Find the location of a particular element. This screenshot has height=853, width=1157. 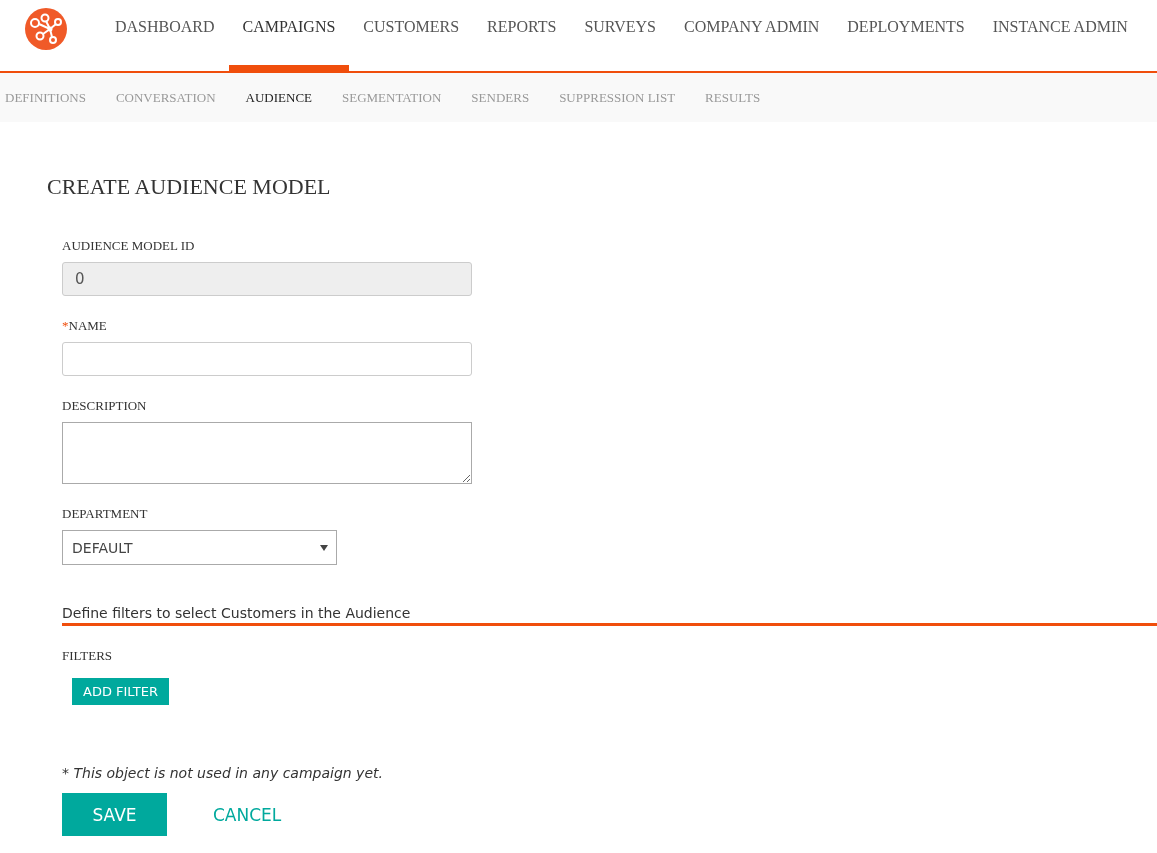

sub-tab: AUDIENCE is located at coordinates (278, 97).